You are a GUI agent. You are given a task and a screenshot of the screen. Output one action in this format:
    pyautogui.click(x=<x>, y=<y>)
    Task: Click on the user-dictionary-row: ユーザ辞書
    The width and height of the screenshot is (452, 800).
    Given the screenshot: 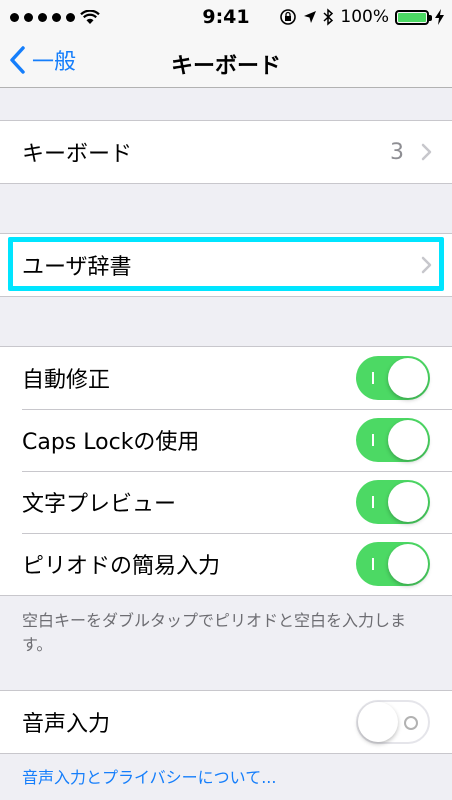 What is the action you would take?
    pyautogui.click(x=226, y=265)
    